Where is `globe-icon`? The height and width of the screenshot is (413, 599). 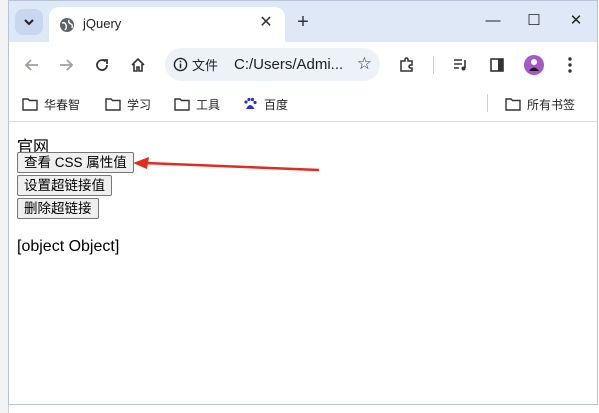 globe-icon is located at coordinates (67, 25).